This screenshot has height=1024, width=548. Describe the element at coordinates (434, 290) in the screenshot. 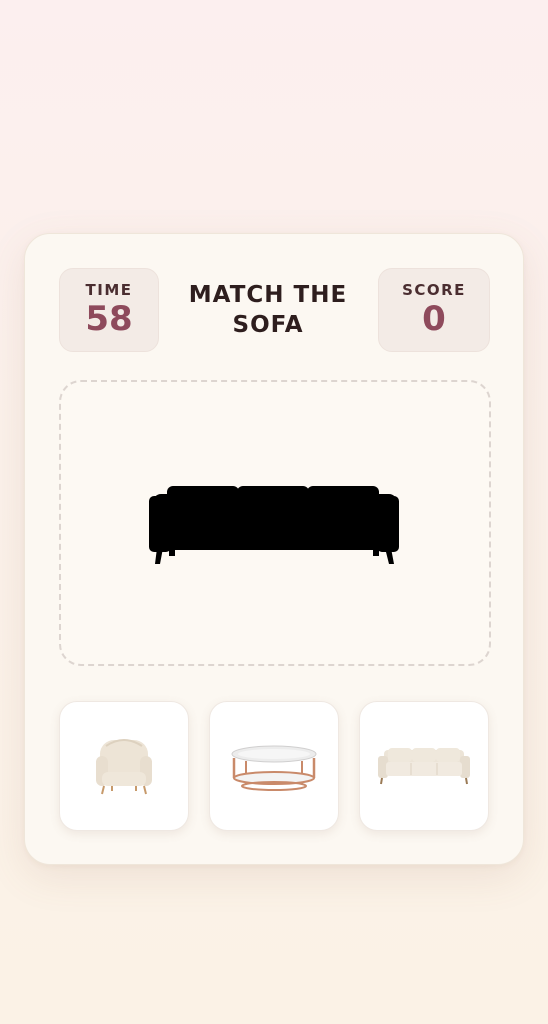

I see `score-label: SCORE` at that location.